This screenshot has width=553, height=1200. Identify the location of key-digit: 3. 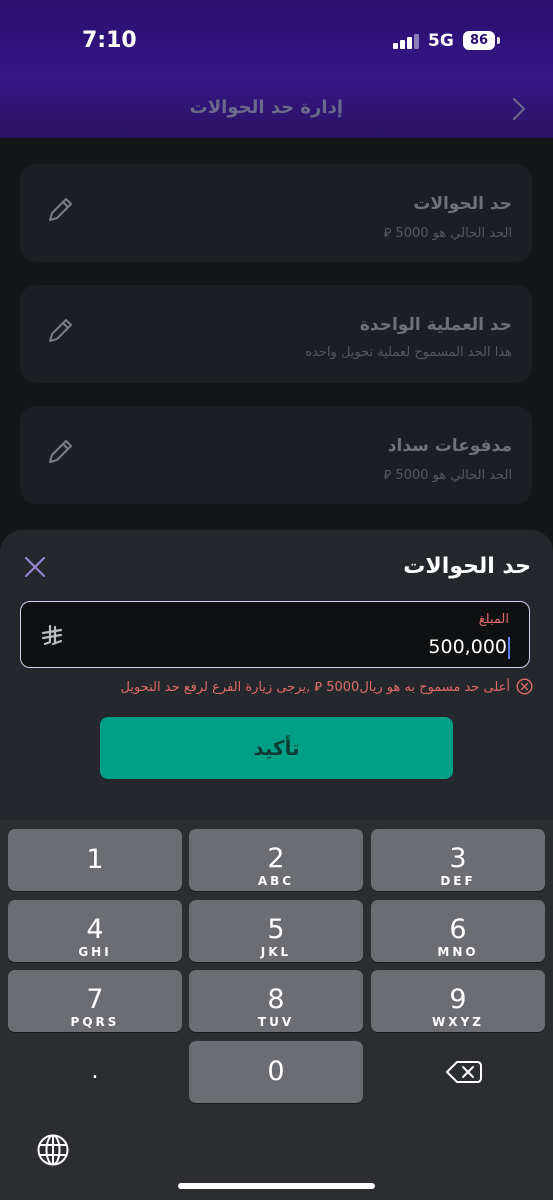
(458, 858).